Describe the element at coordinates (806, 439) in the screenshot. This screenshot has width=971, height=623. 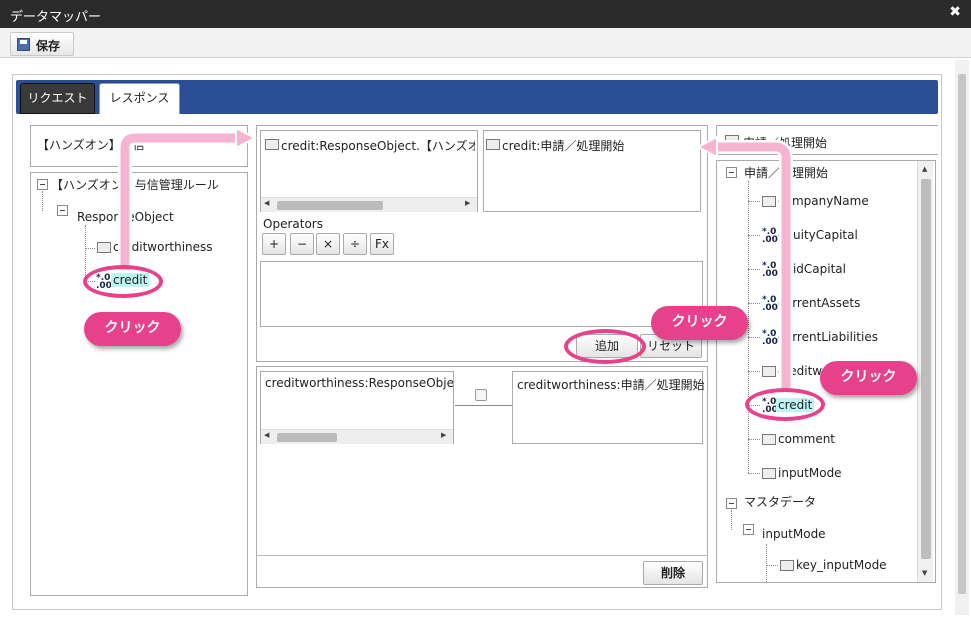
I see `right-item: comment` at that location.